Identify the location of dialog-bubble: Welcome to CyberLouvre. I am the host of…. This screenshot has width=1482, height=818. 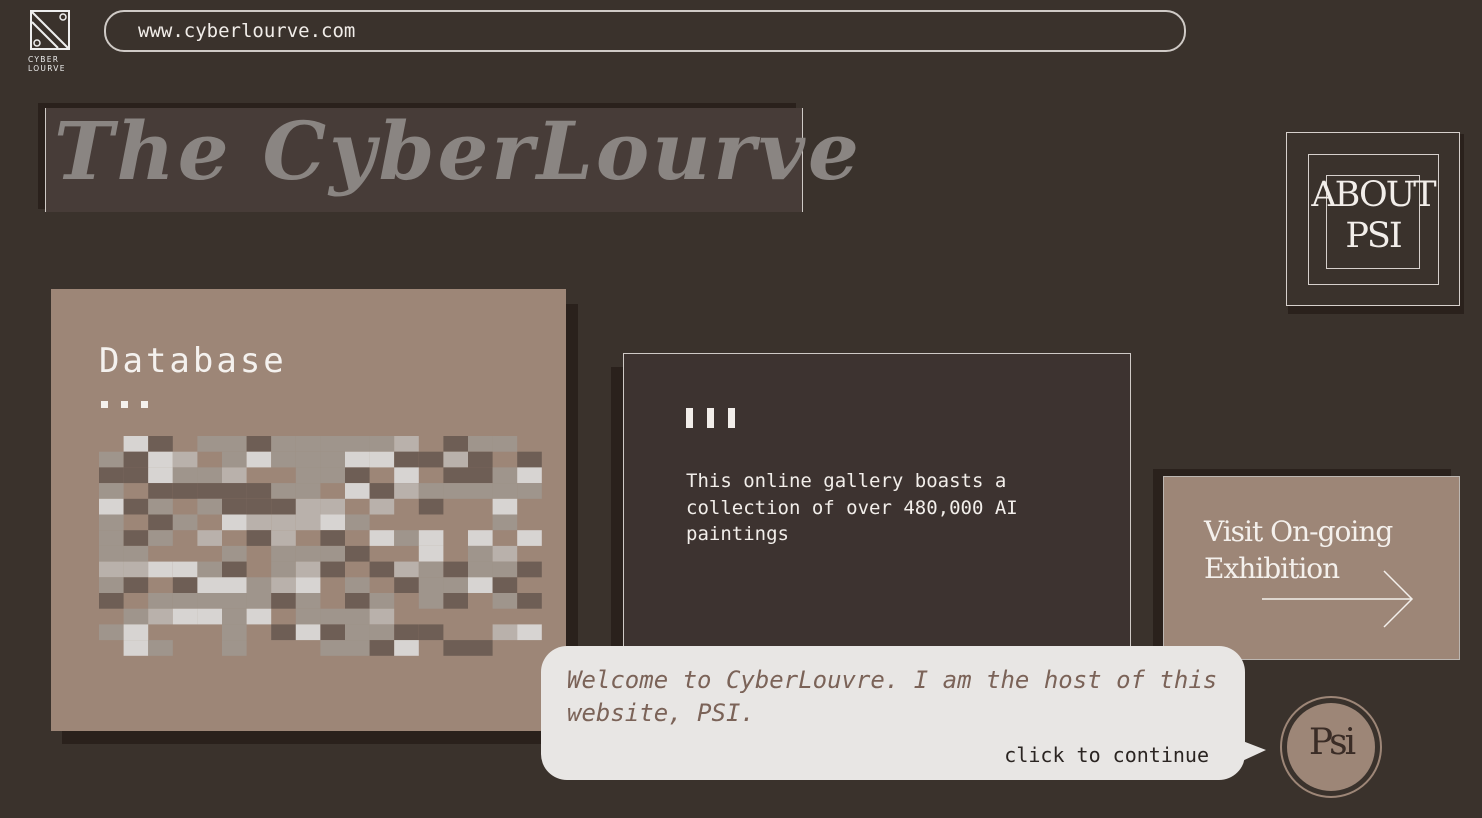
(893, 713).